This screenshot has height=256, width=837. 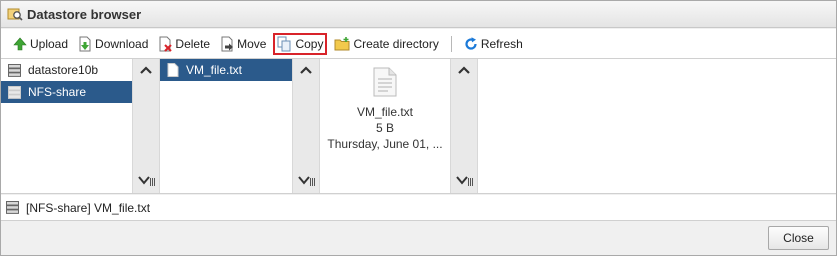 I want to click on copy-icon, so click(x=284, y=44).